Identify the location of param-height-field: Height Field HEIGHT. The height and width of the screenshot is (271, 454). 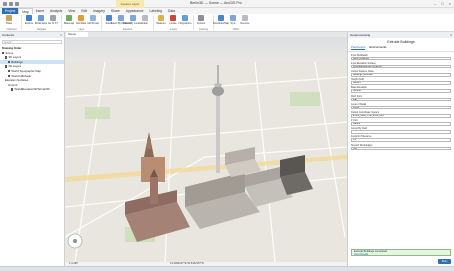
(401, 81).